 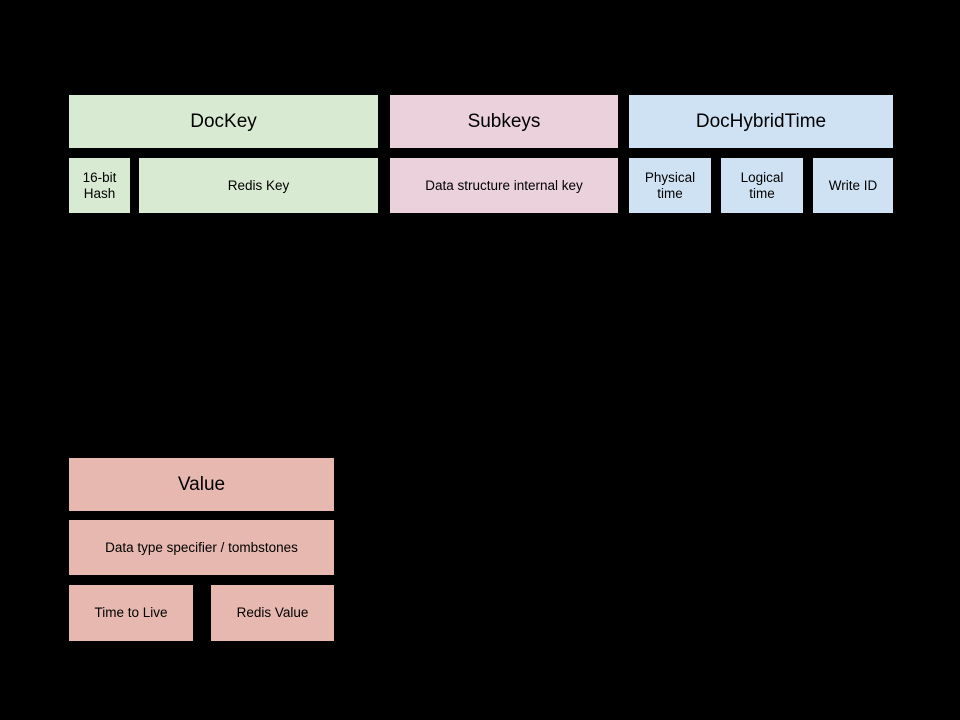 I want to click on field-redis-value: Redis Value, so click(x=272, y=613).